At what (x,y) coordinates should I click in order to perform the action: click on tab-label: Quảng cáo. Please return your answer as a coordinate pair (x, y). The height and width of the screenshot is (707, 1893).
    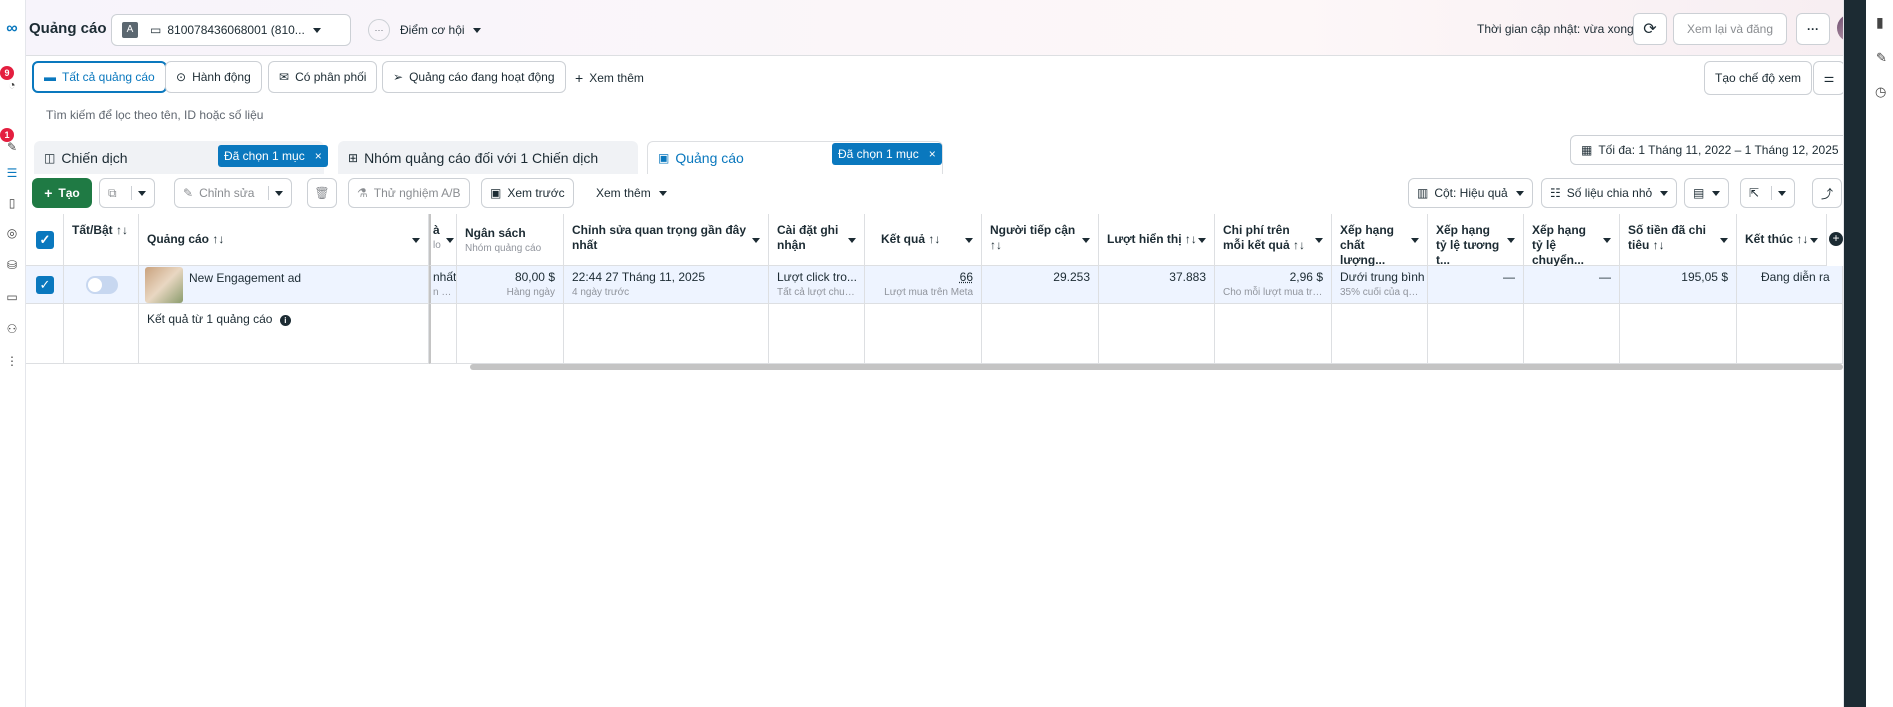
    Looking at the image, I should click on (709, 158).